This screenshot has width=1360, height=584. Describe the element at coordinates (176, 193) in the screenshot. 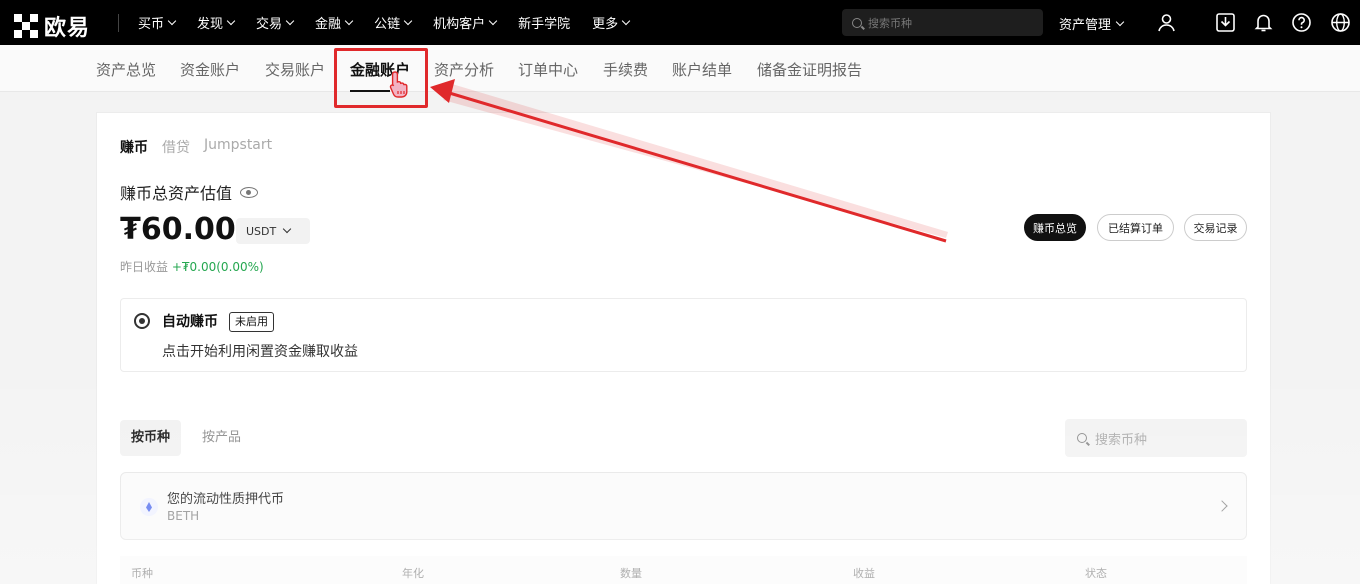

I see `total-value-label: 赚币总资产估值` at that location.